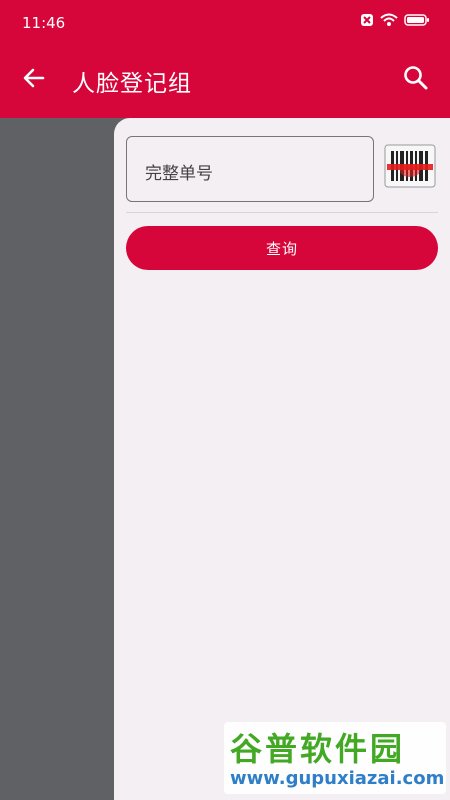 This screenshot has height=800, width=450. I want to click on status-icons, so click(395, 20).